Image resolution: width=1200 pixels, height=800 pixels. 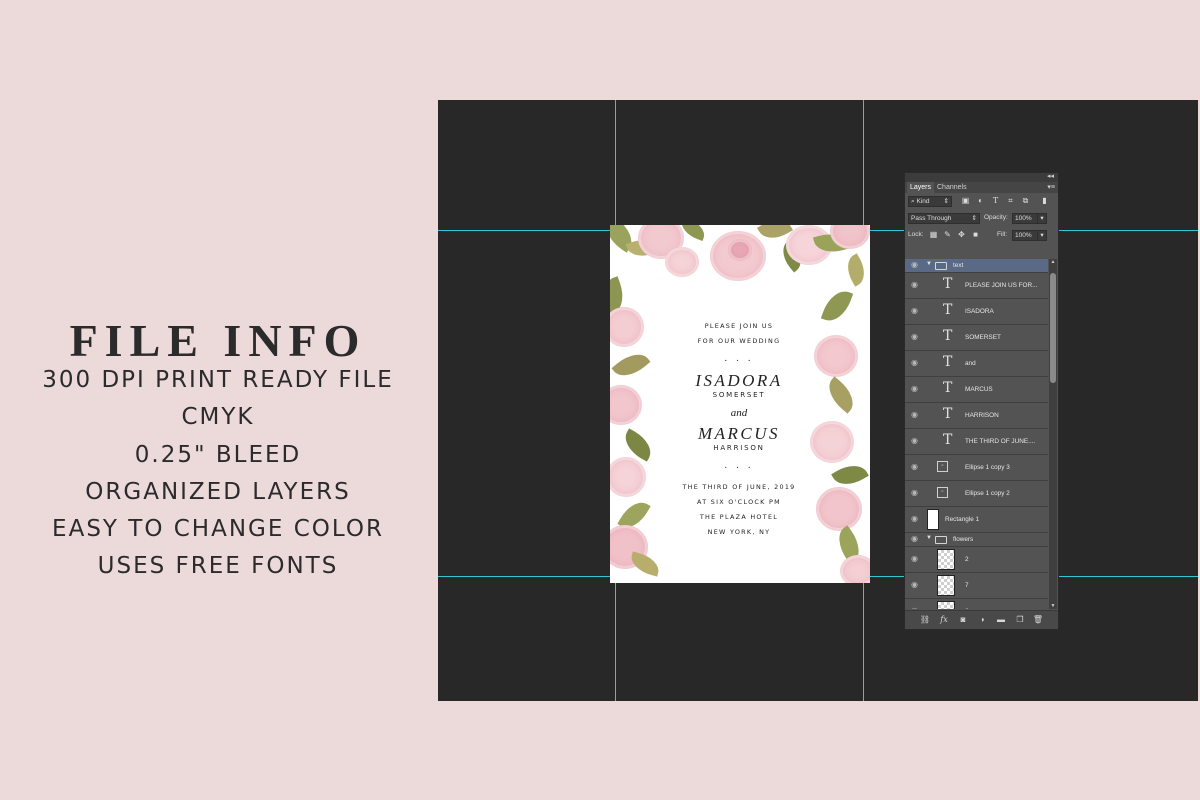 I want to click on filter-kind-select: ⌕ Kind ⇕, so click(x=930, y=201).